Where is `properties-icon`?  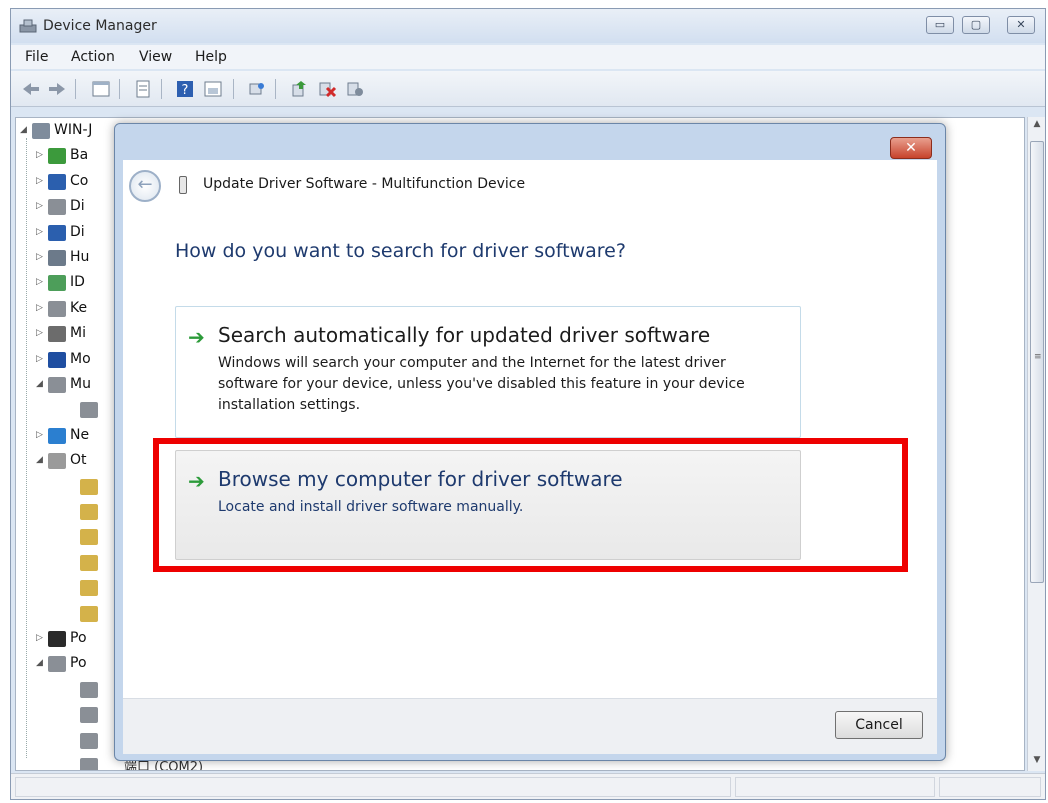 properties-icon is located at coordinates (143, 89).